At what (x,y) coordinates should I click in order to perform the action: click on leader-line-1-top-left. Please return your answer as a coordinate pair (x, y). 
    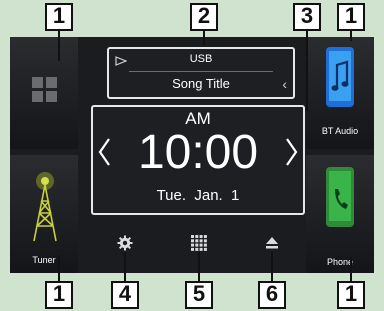
    Looking at the image, I should click on (59, 46).